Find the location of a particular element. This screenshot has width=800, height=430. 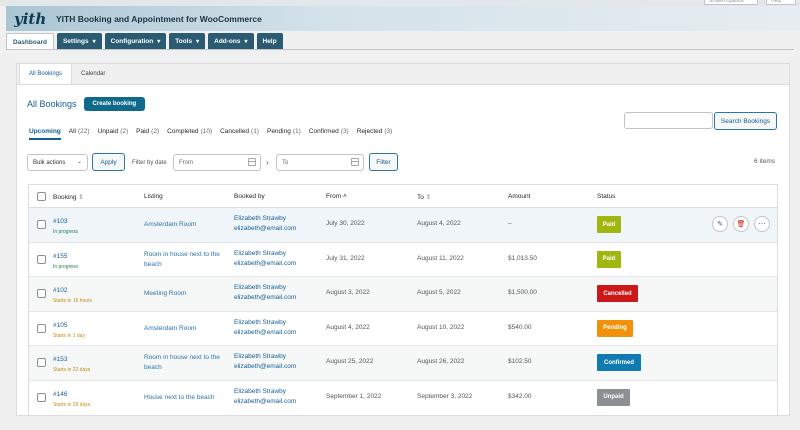

nav-divider is located at coordinates (400, 49).